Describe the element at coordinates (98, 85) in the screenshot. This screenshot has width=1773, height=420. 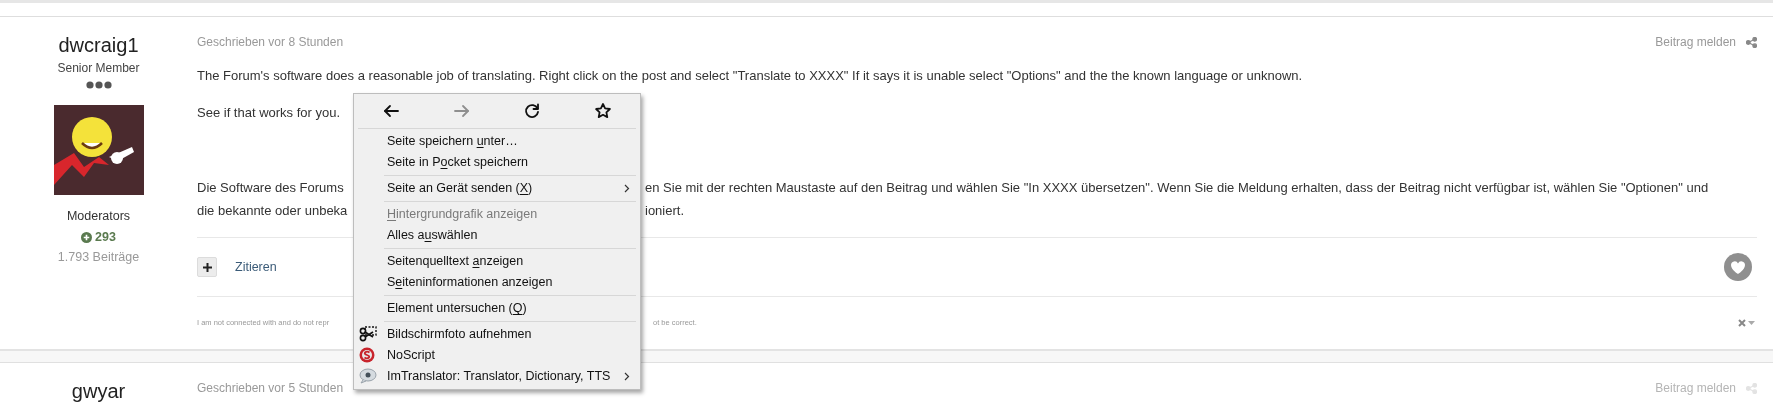
I see `rank-dots-icon` at that location.